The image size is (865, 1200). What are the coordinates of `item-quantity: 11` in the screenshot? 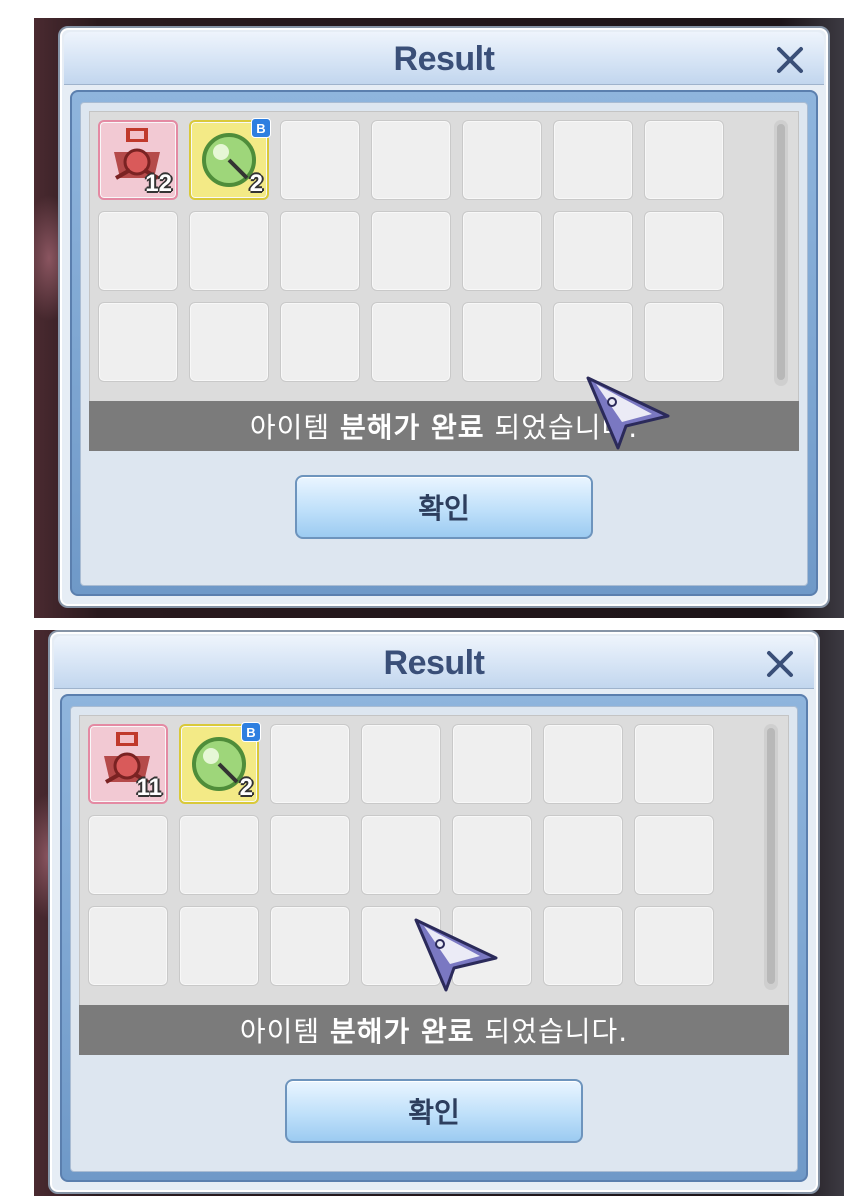 It's located at (149, 787).